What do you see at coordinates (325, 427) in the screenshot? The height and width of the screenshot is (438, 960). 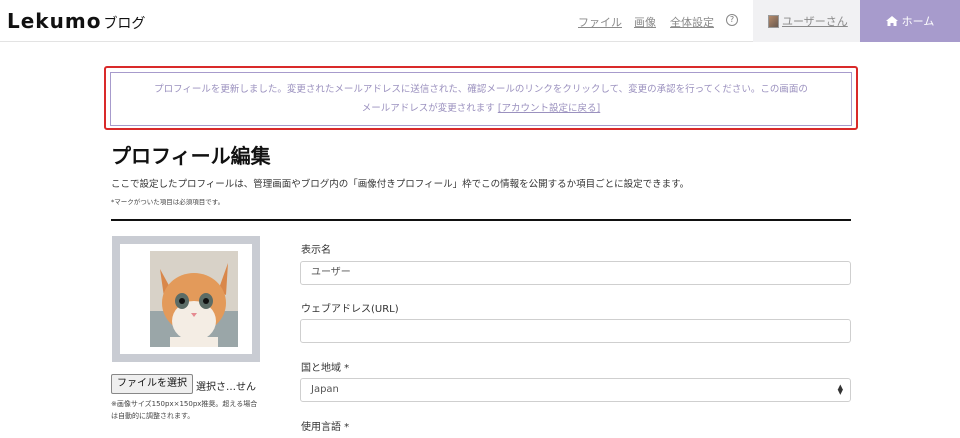 I see `language-label: 使用言語 *` at bounding box center [325, 427].